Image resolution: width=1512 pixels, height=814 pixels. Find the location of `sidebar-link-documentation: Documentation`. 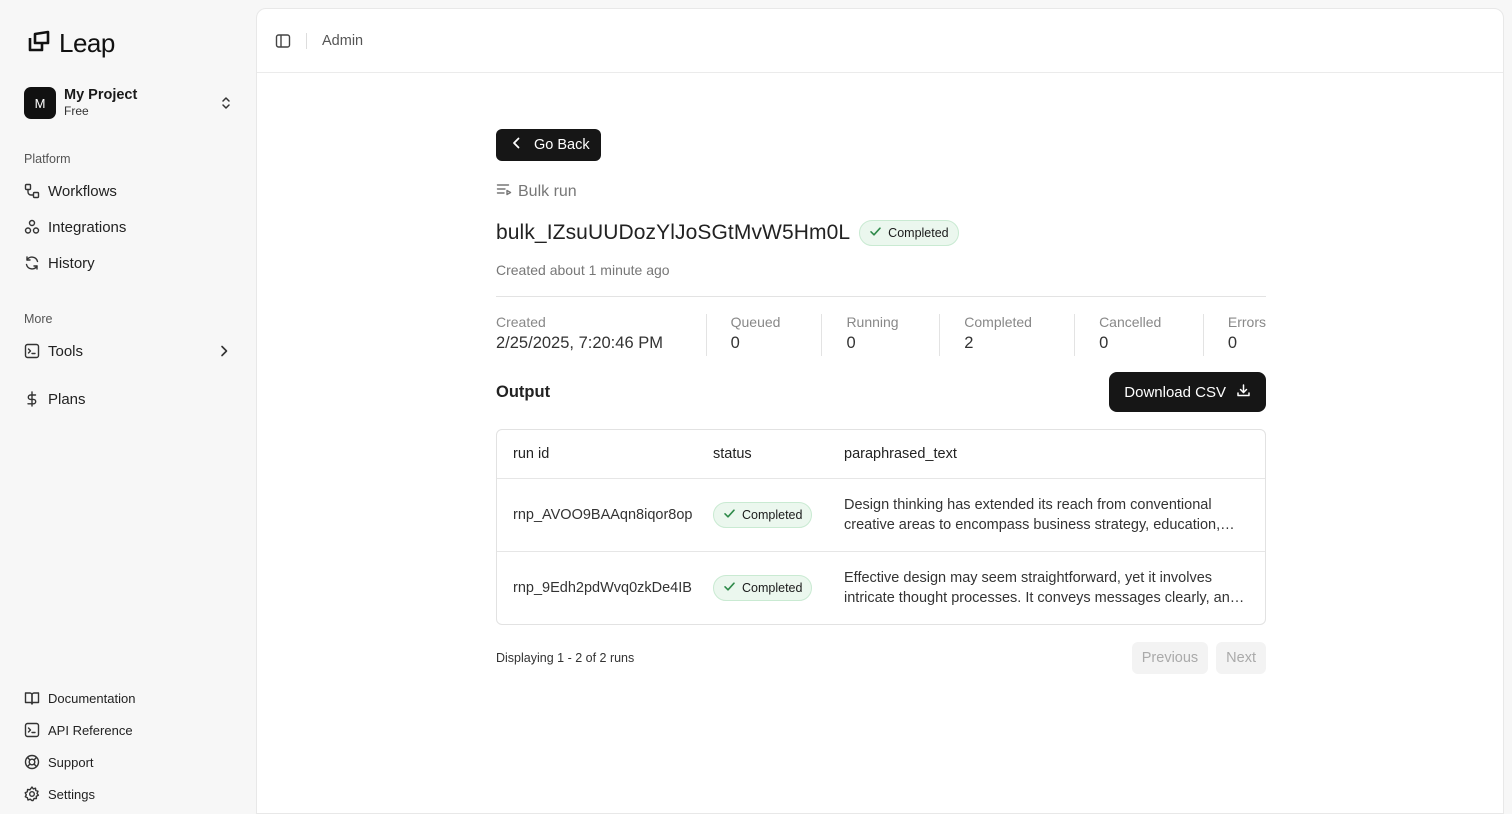

sidebar-link-documentation: Documentation is located at coordinates (79, 698).